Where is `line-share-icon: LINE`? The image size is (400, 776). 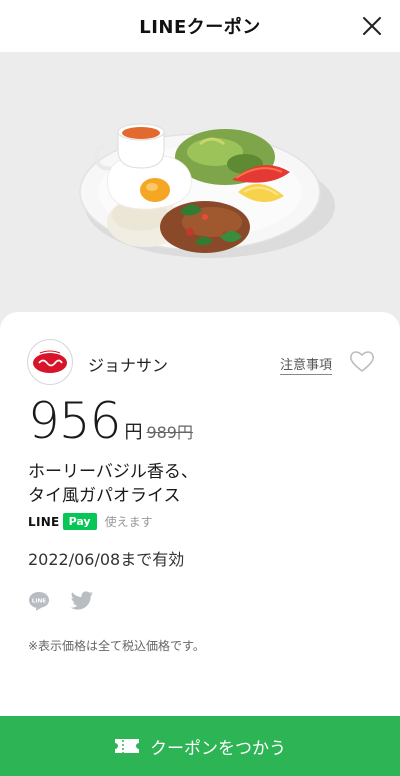 line-share-icon: LINE is located at coordinates (39, 601).